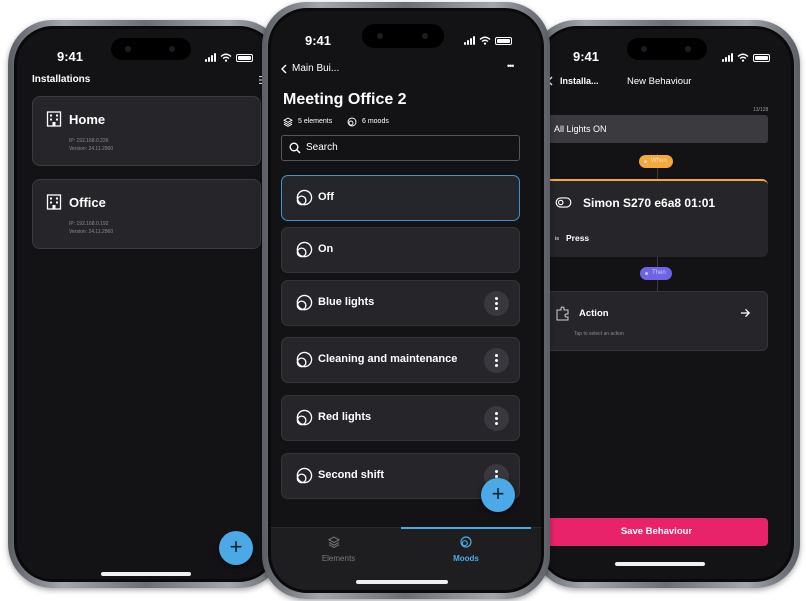  Describe the element at coordinates (659, 81) in the screenshot. I see `page-title: New Behaviour` at that location.